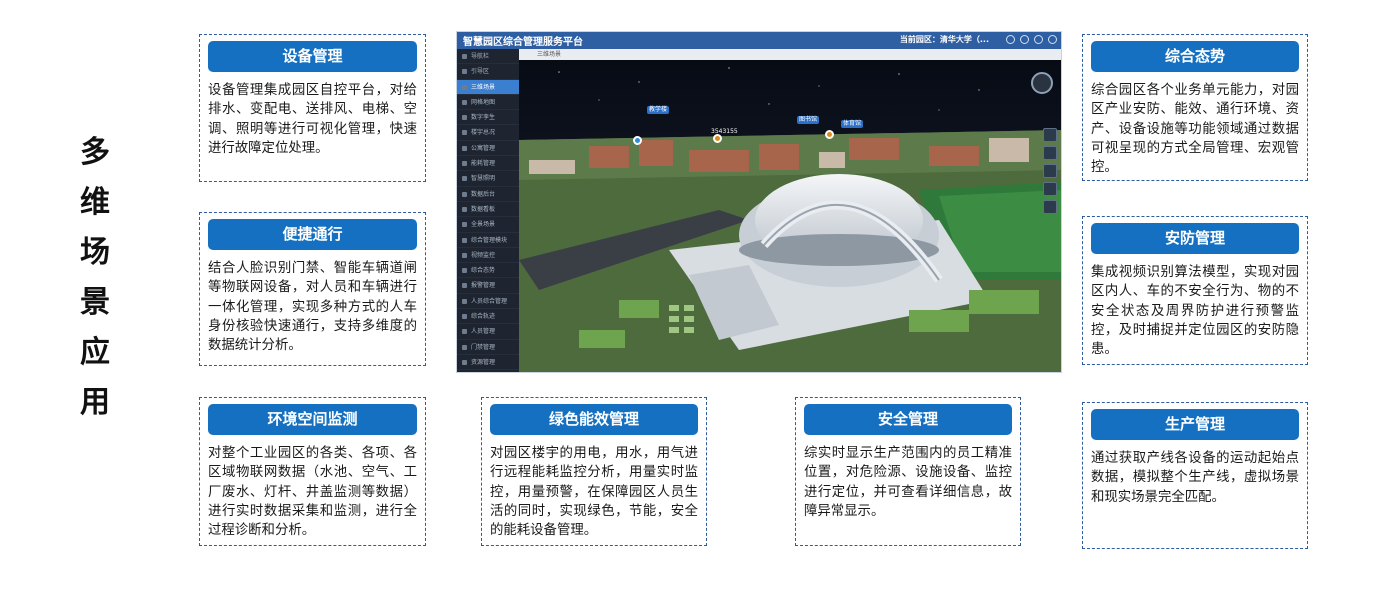 The image size is (1389, 607). What do you see at coordinates (488, 194) in the screenshot?
I see `sidebar-menu-item: 数据后台` at bounding box center [488, 194].